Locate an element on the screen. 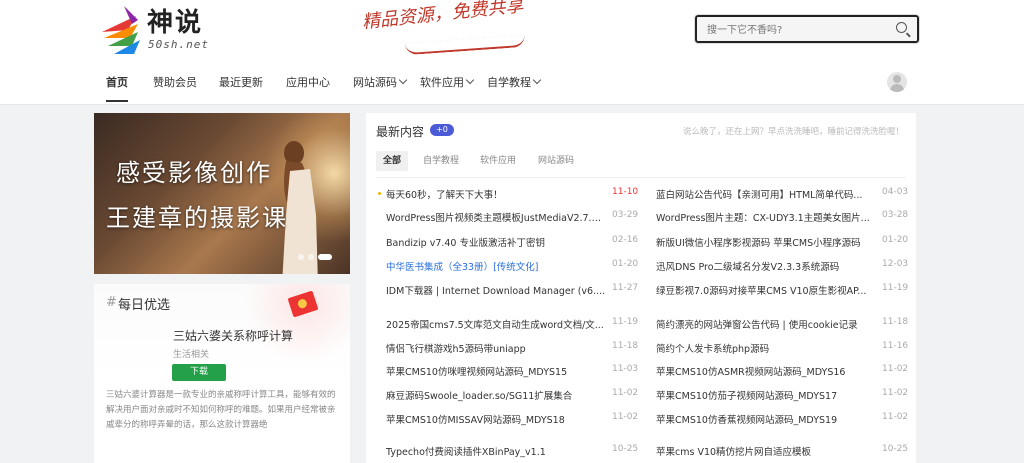 Image resolution: width=1024 pixels, height=463 pixels. article-row: 简约漂亮的网站弹窗公告代码 | 使用cookie记录 11-18 is located at coordinates (786, 324).